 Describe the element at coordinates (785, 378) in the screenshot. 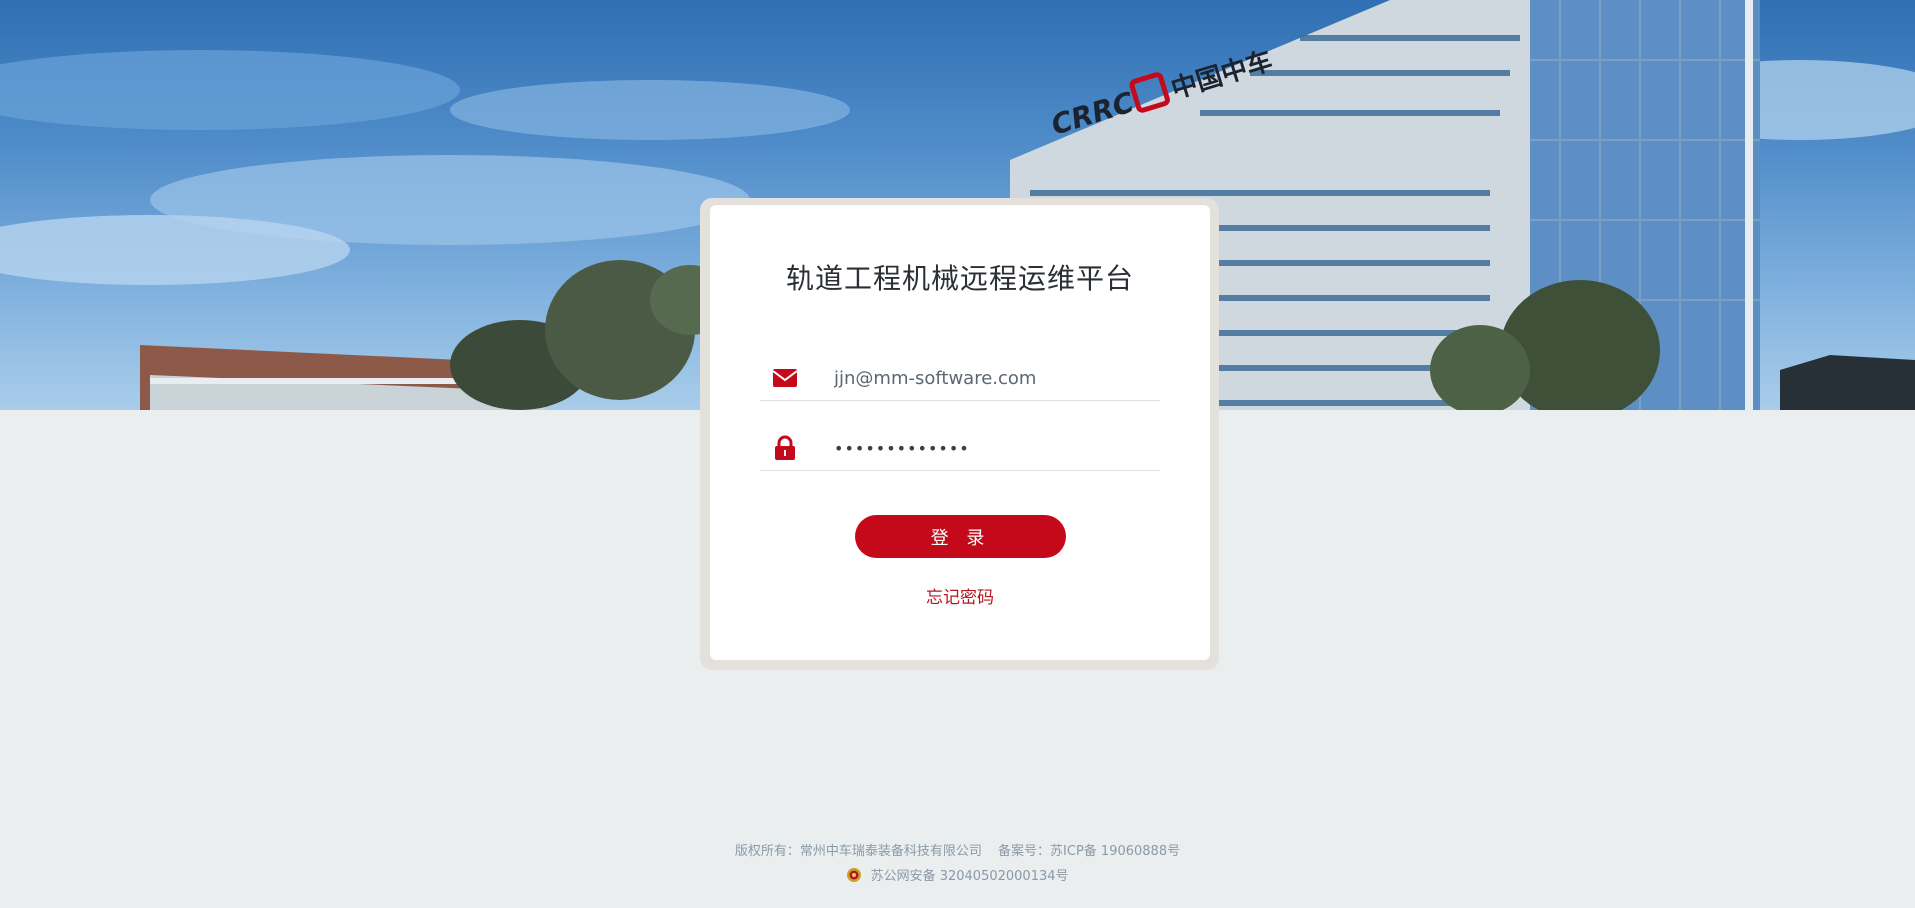

I see `envelope-icon` at that location.